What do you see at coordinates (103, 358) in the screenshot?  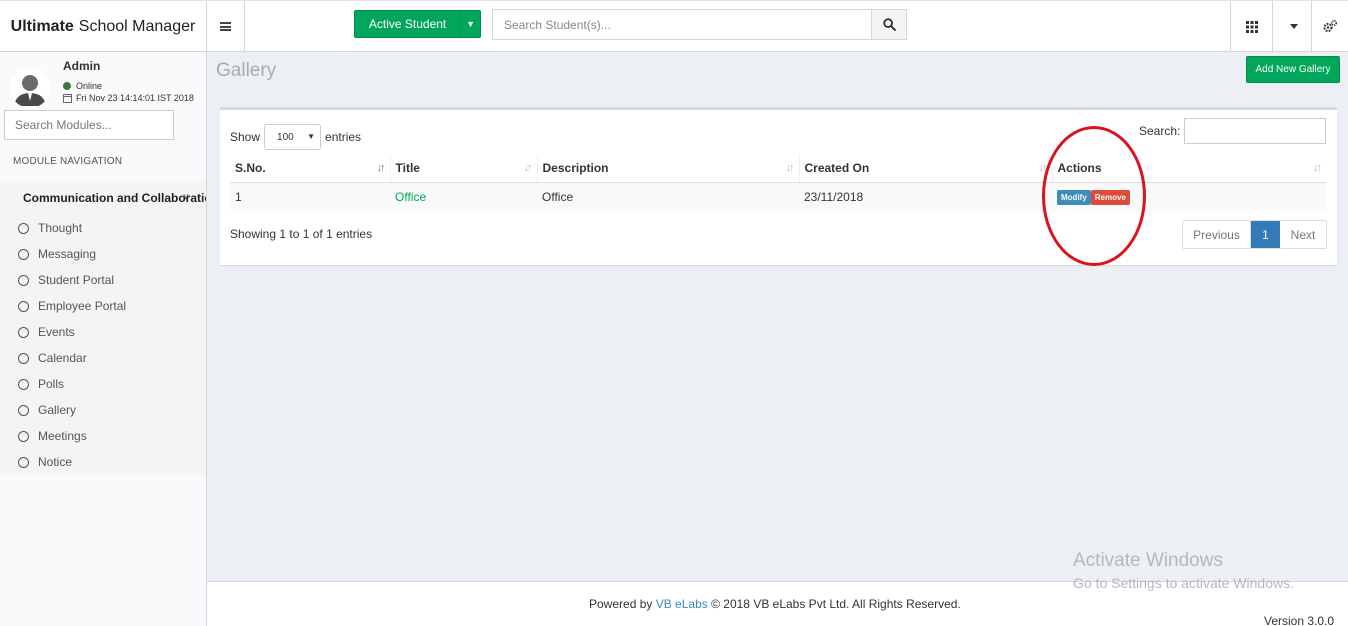 I see `sidebar-item-calendar: Calendar` at bounding box center [103, 358].